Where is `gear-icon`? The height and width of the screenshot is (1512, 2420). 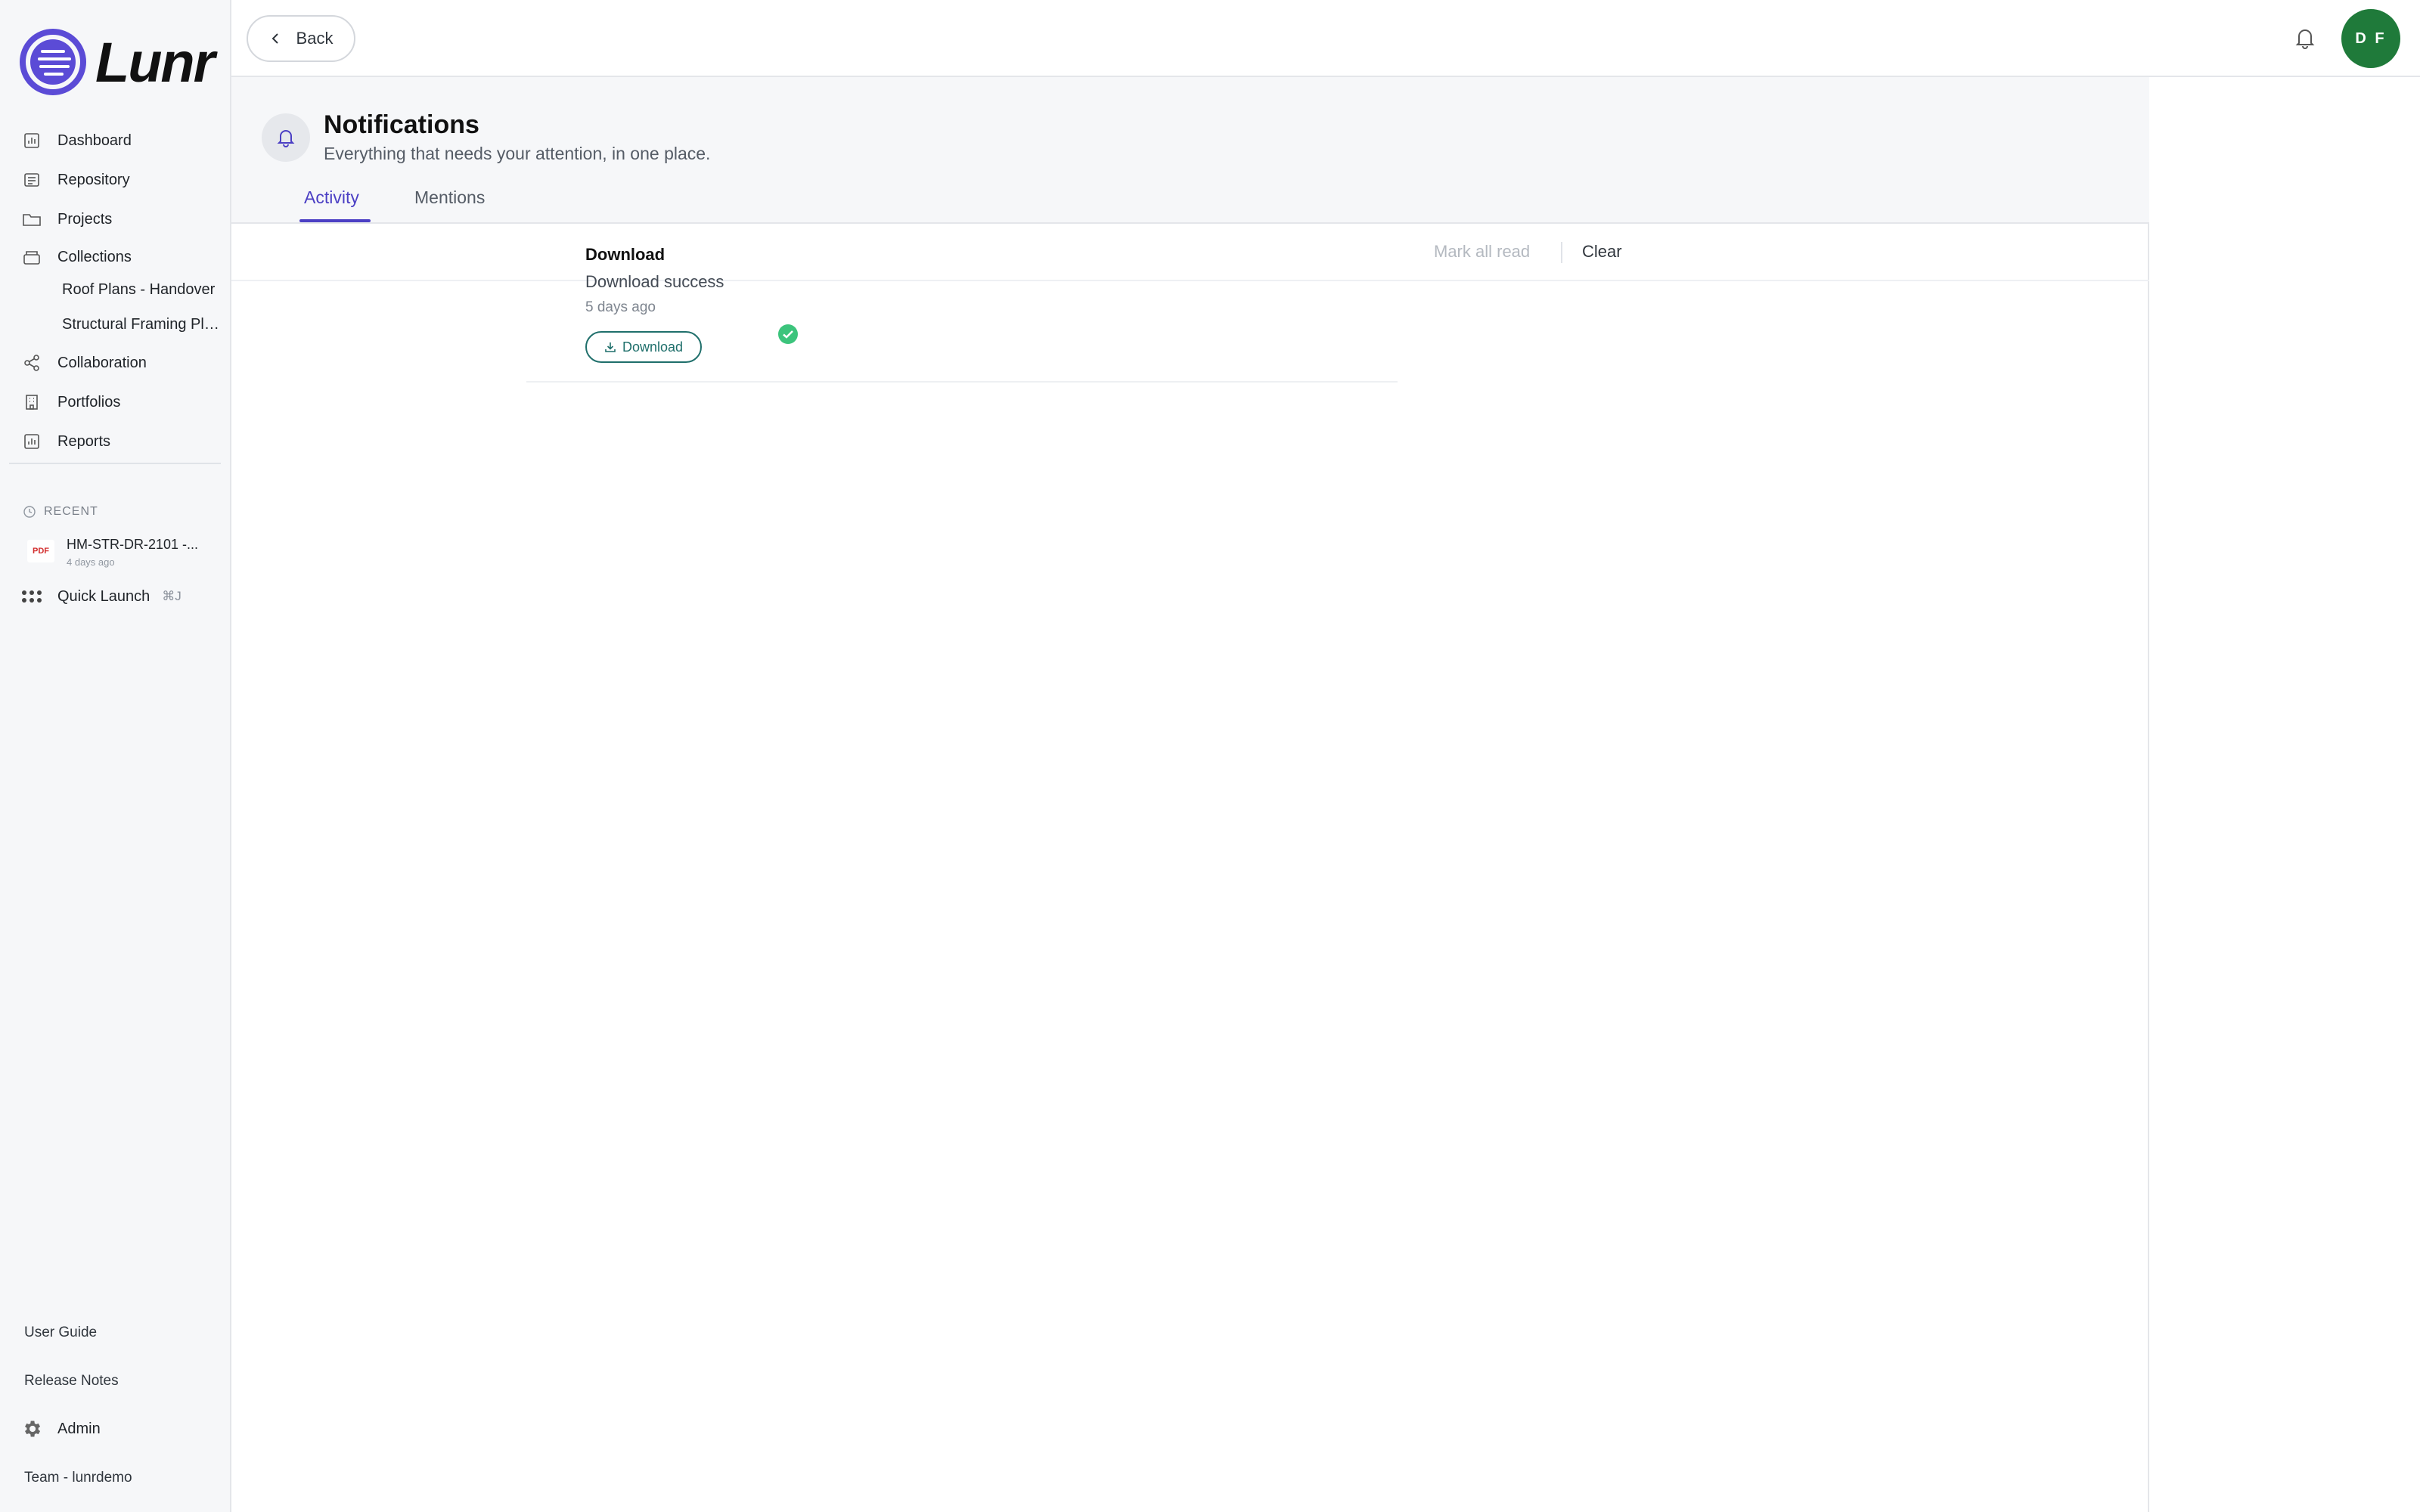 gear-icon is located at coordinates (33, 1429).